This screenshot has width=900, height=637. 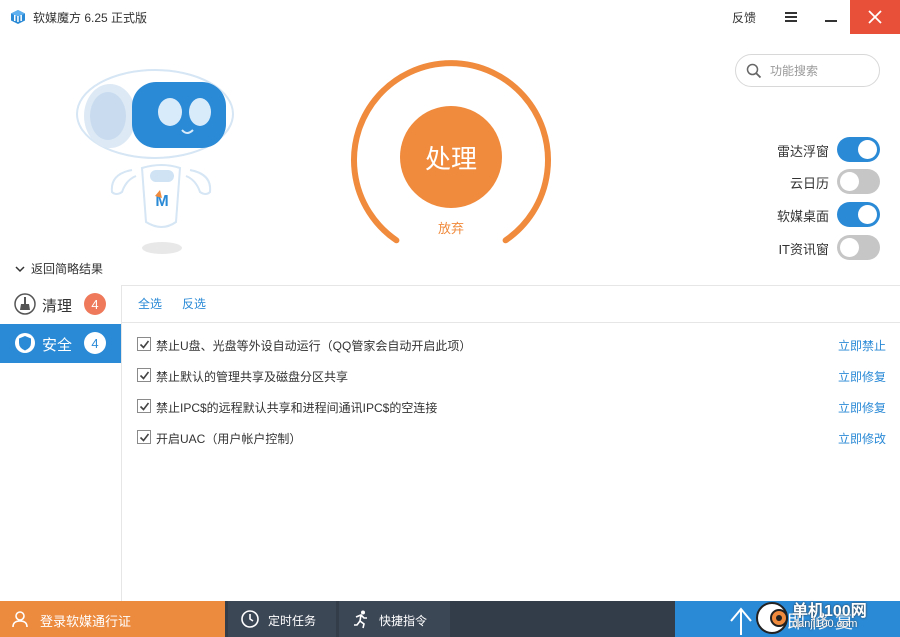 I want to click on scheduled-tasks-button: 定时任务, so click(x=282, y=619).